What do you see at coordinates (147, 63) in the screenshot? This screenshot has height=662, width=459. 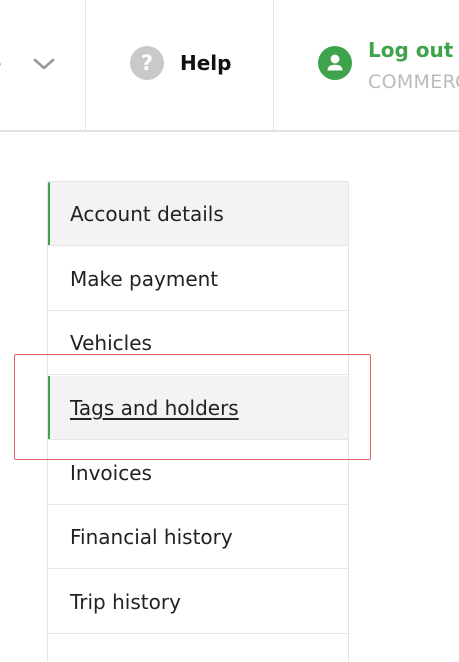 I see `help-icon: ?` at bounding box center [147, 63].